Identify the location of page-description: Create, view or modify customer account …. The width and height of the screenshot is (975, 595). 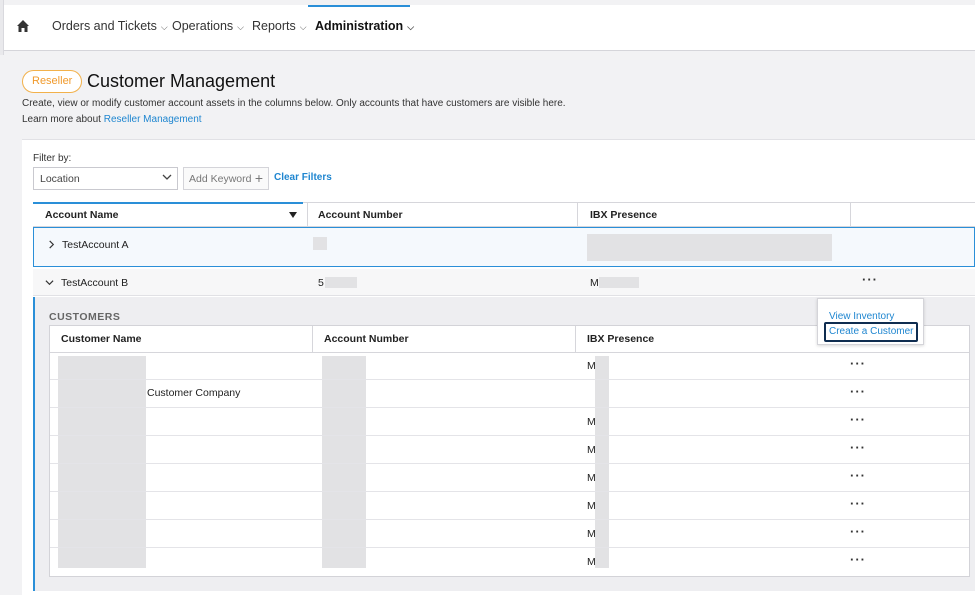
(294, 103).